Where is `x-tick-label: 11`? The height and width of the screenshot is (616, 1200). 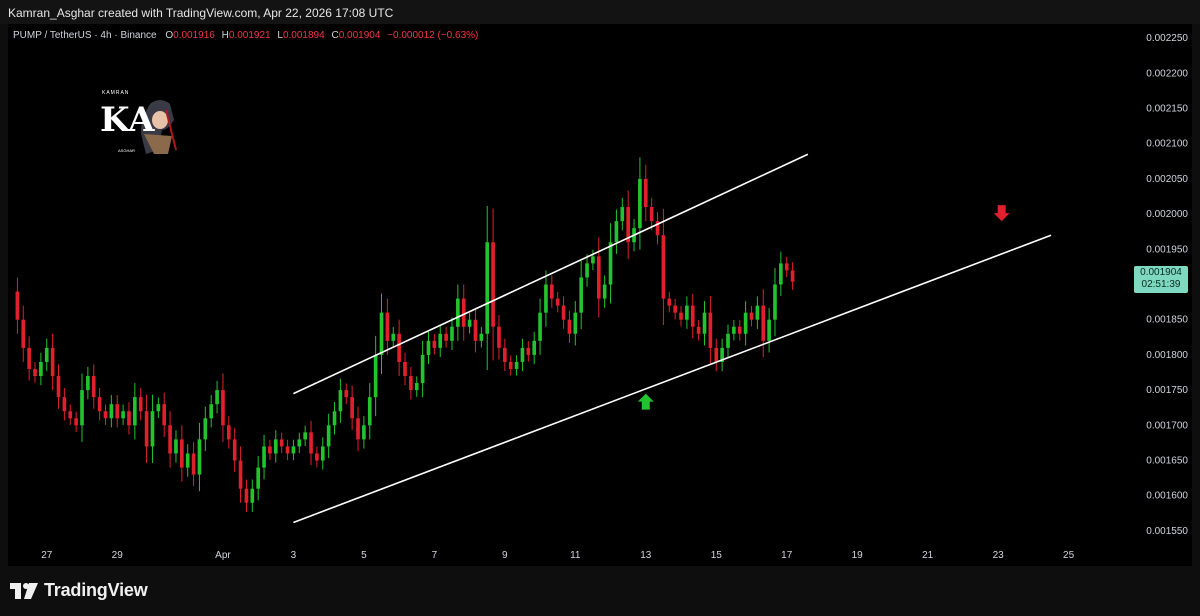 x-tick-label: 11 is located at coordinates (575, 555).